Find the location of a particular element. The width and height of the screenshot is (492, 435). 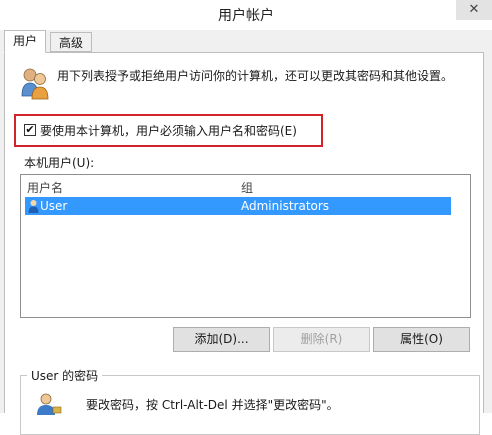

close-icon: ✕ is located at coordinates (474, 9).